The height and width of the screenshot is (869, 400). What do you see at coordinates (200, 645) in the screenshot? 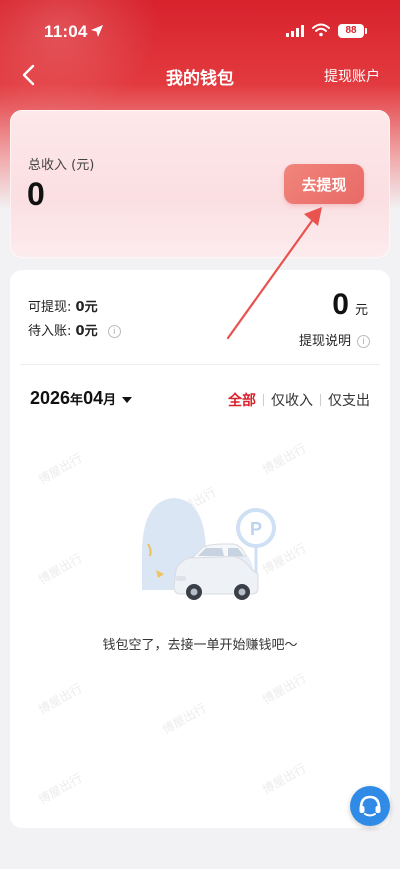
I see `empty-state-message: 钱包空了，去接一单开始赚钱吧～` at bounding box center [200, 645].